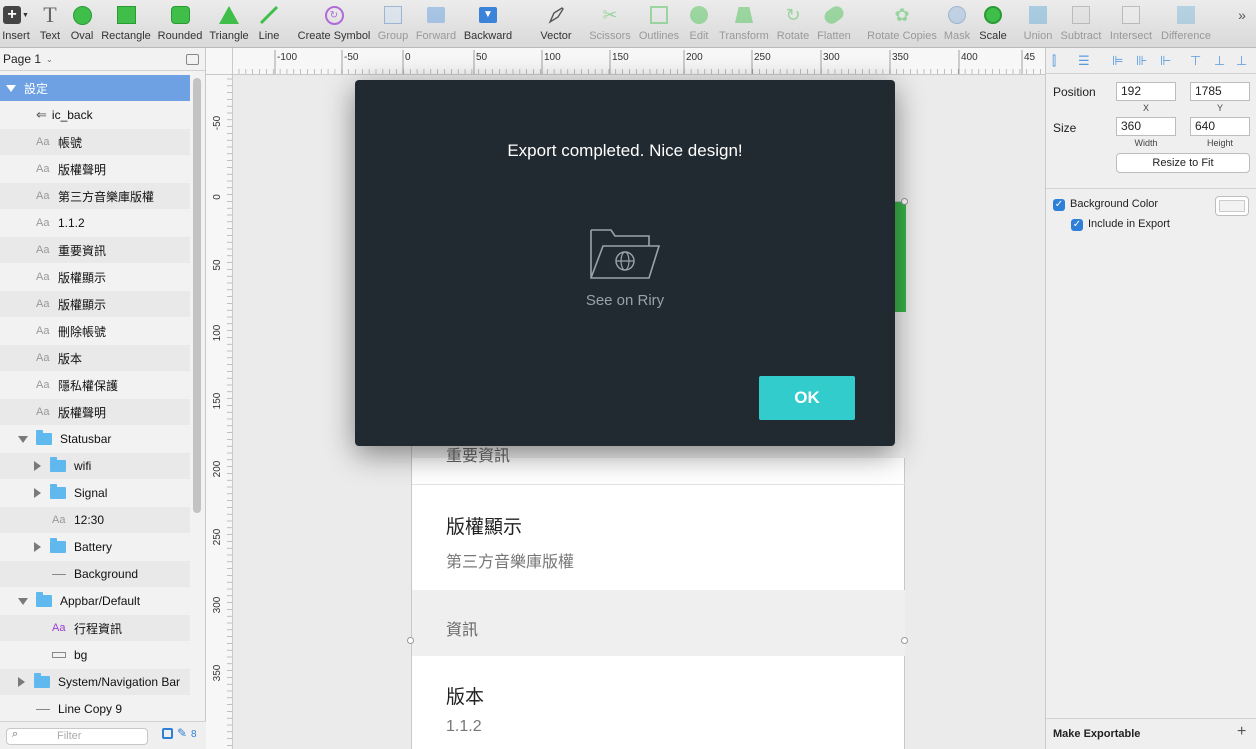  What do you see at coordinates (95, 385) in the screenshot?
I see `layer-row: Aa 隱私權保護` at bounding box center [95, 385].